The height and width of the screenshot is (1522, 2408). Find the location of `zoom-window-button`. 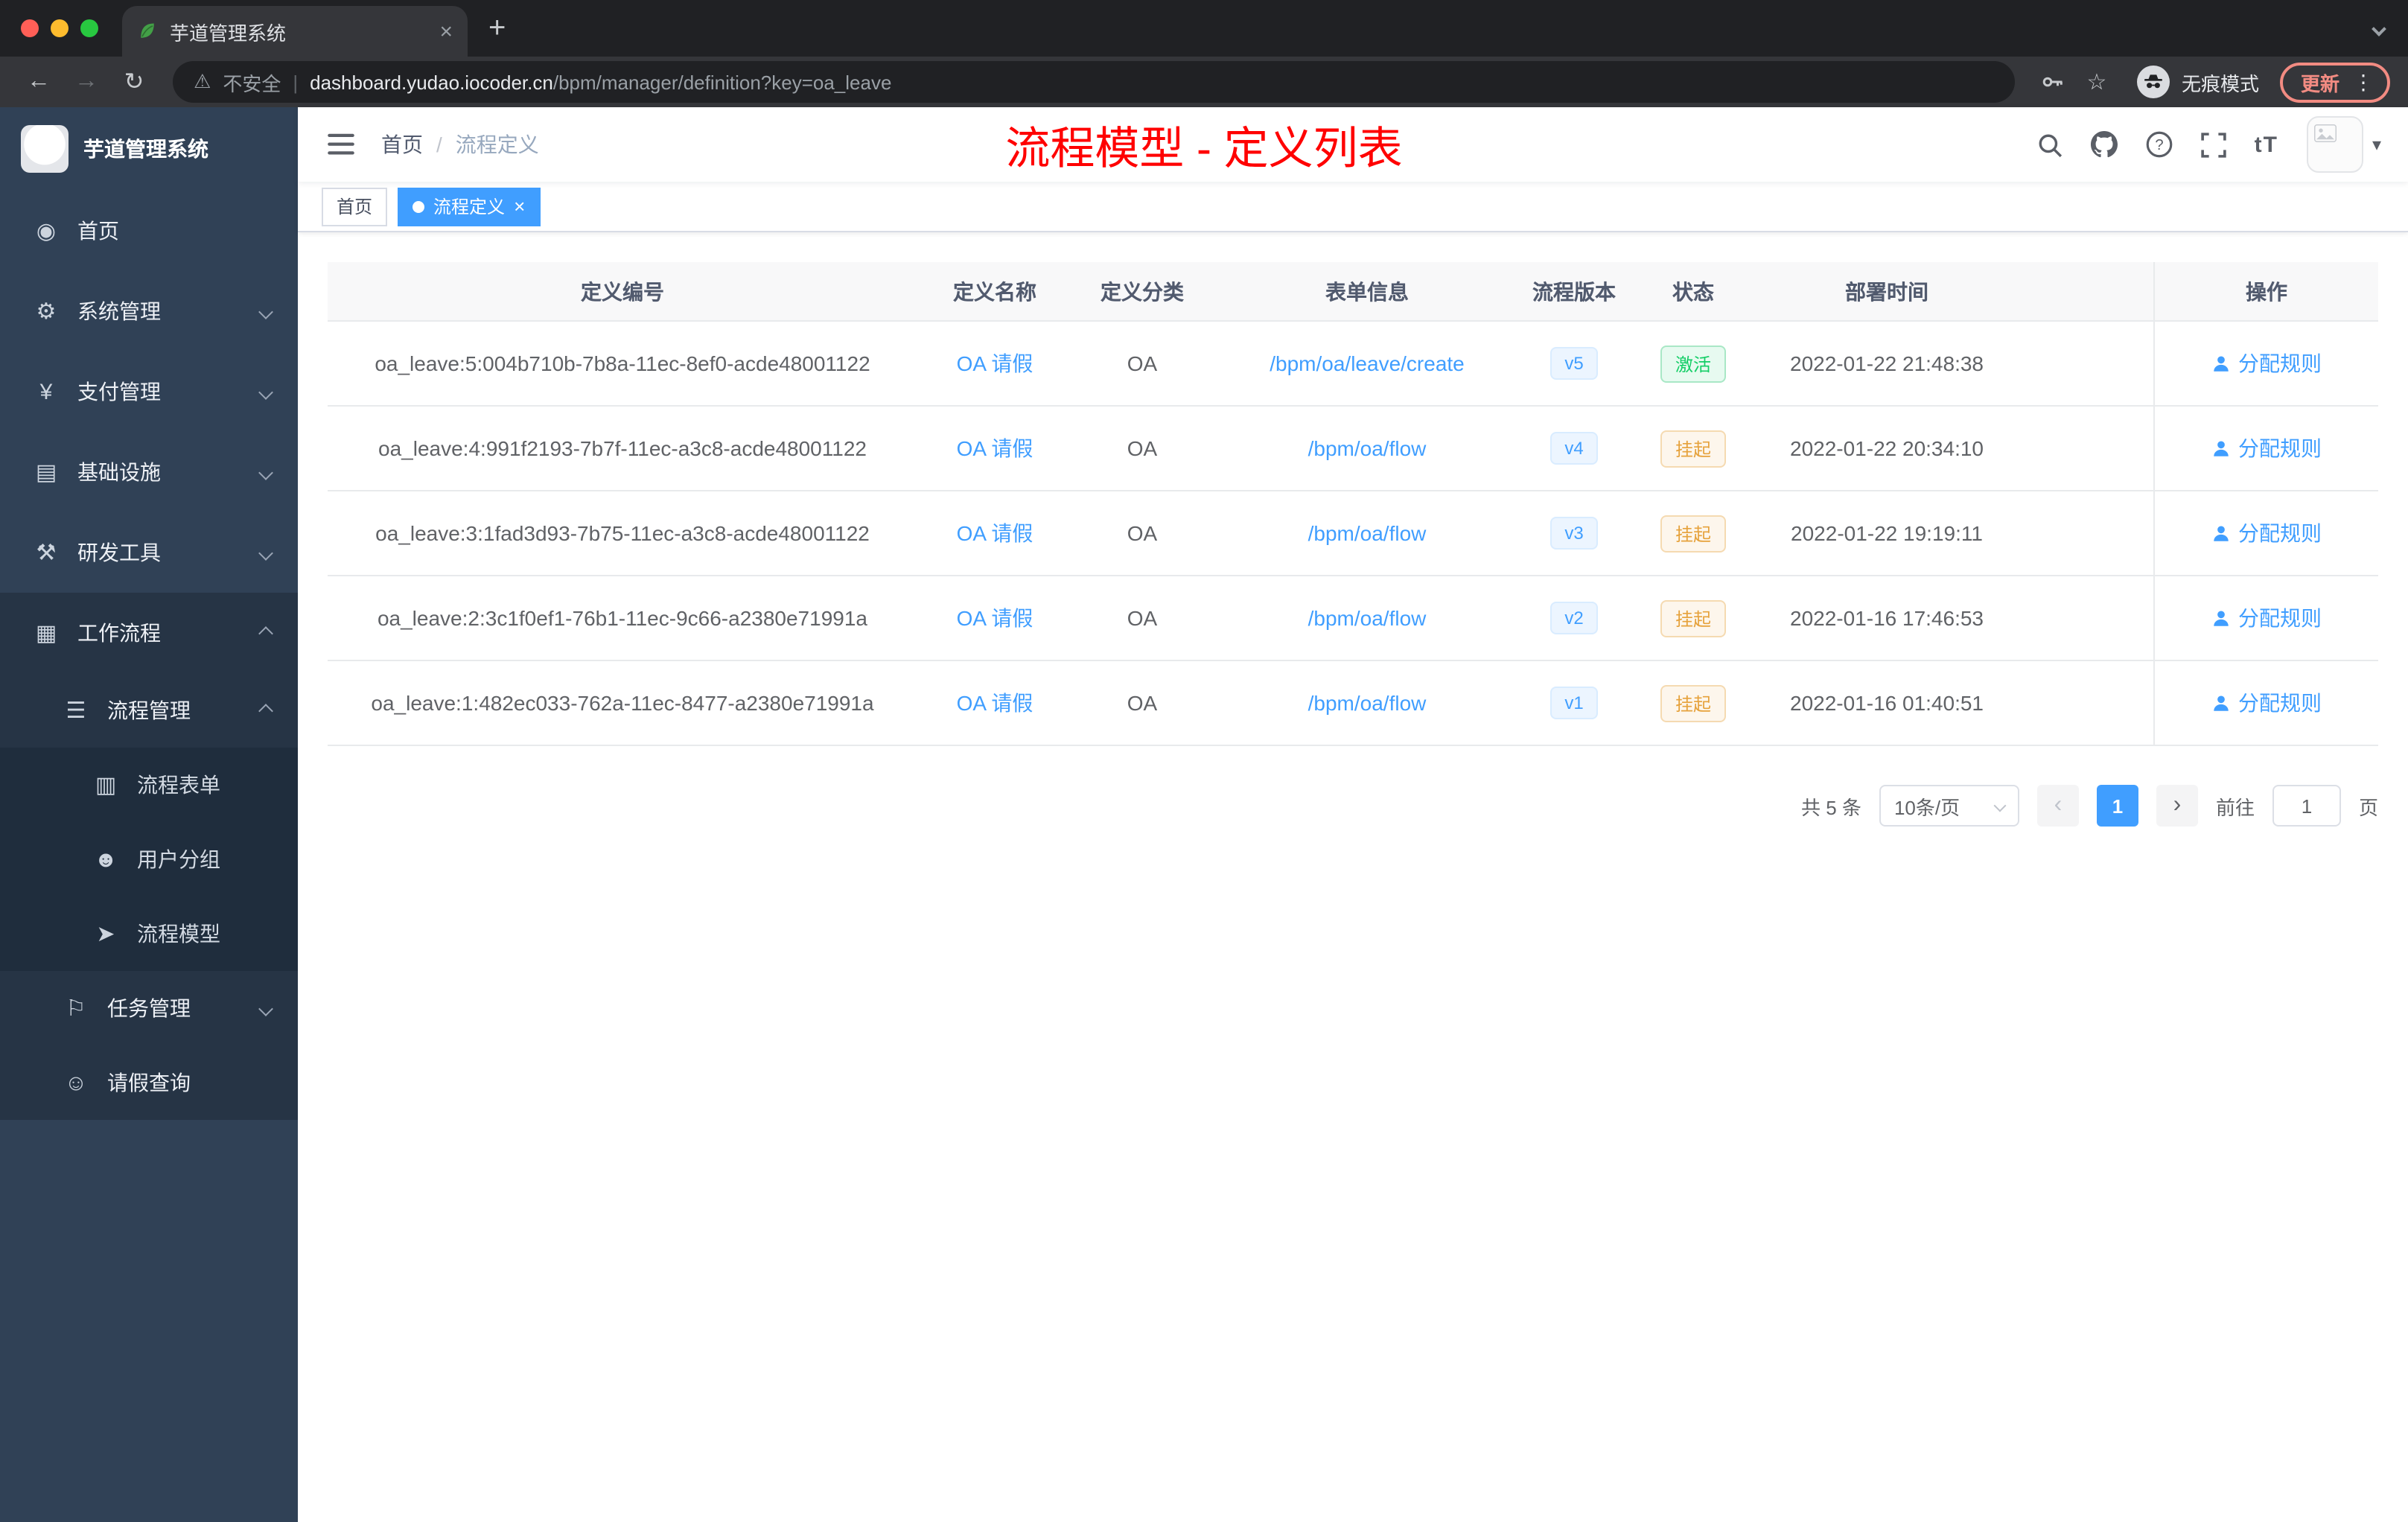

zoom-window-button is located at coordinates (89, 28).